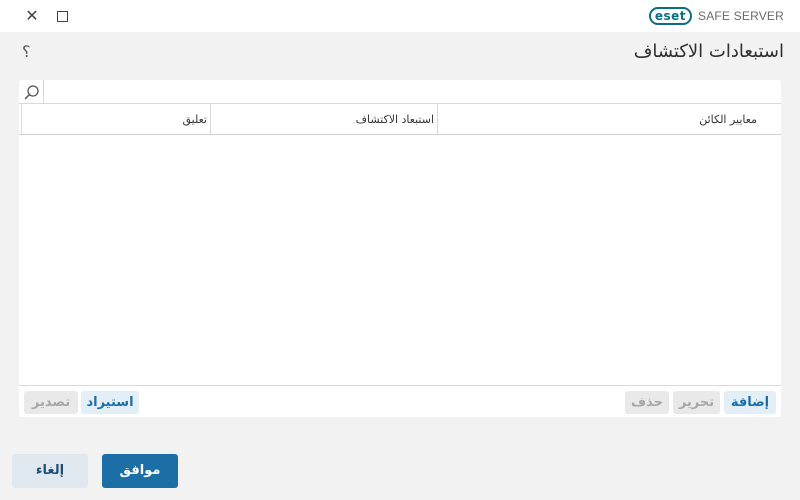 Image resolution: width=800 pixels, height=500 pixels. Describe the element at coordinates (140, 471) in the screenshot. I see `ok-button: موافق` at that location.